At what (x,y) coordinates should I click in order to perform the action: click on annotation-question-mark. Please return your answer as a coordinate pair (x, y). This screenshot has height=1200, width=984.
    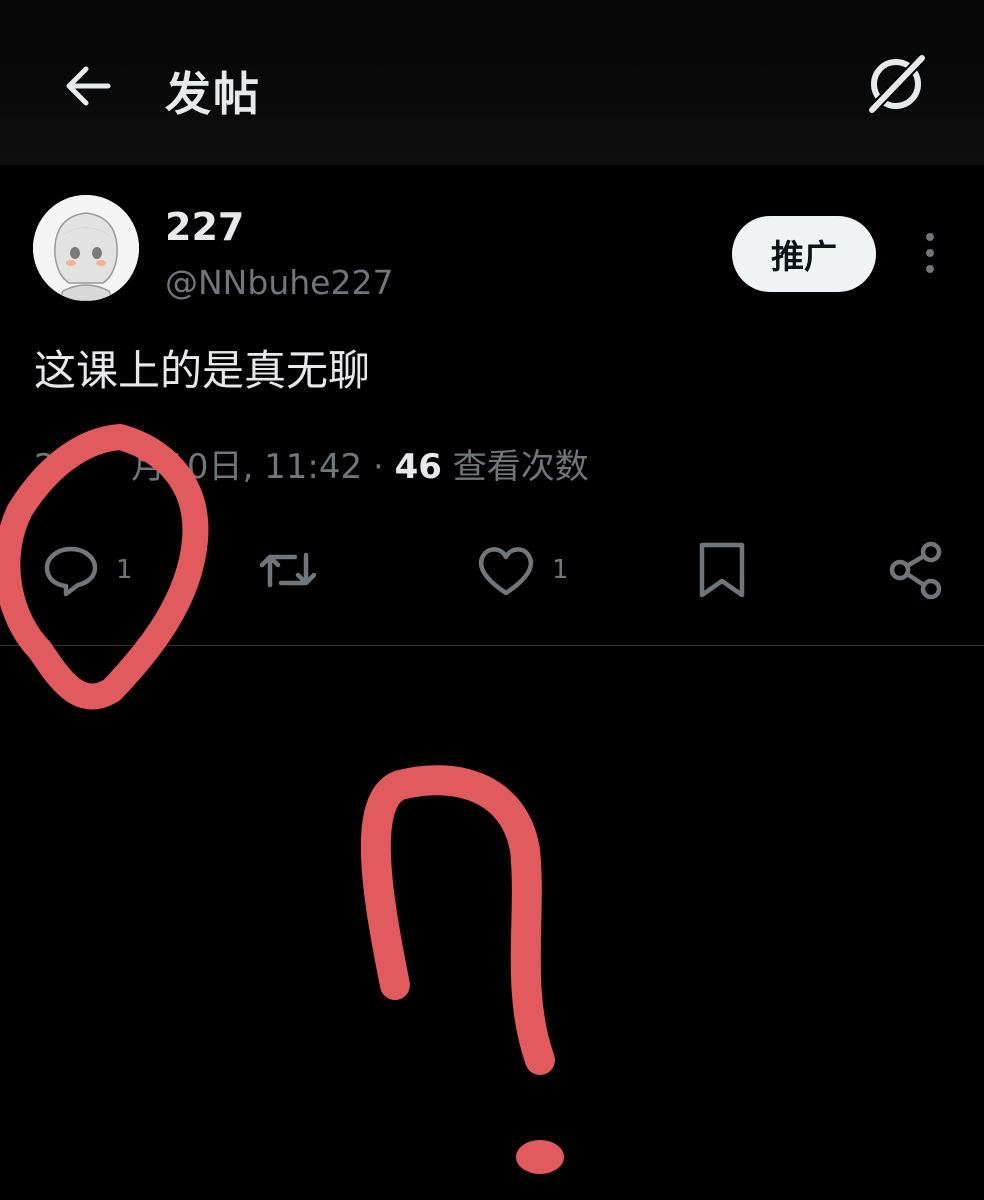
    Looking at the image, I should click on (457, 920).